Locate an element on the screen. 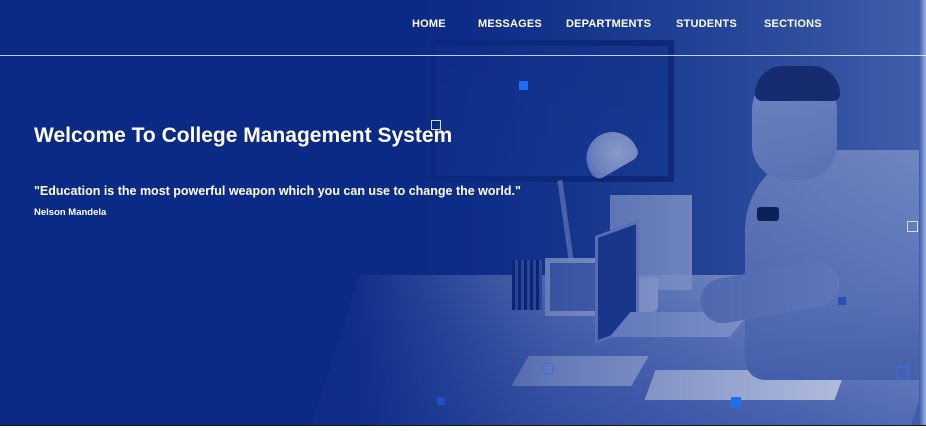 Image resolution: width=926 pixels, height=431 pixels. scrollbar-edge is located at coordinates (922, 212).